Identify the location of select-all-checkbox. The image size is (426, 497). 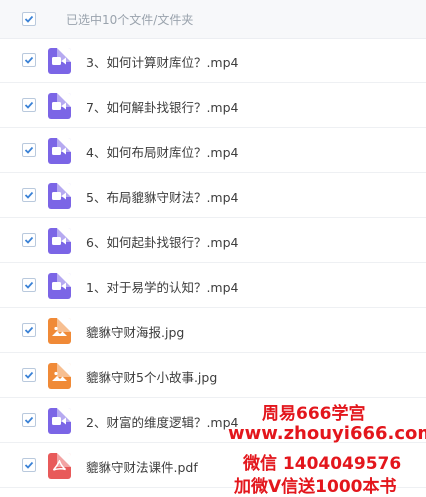
(29, 19).